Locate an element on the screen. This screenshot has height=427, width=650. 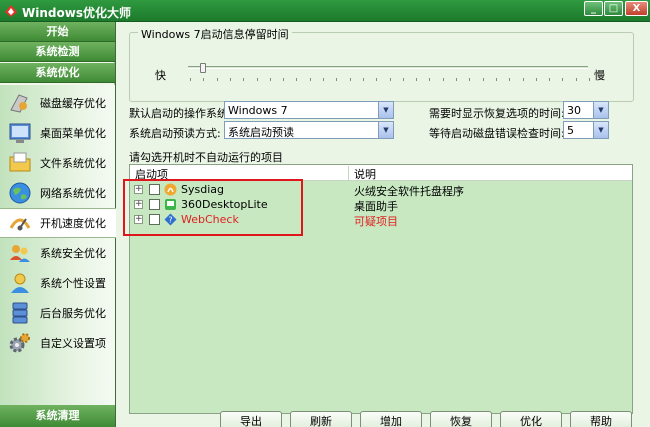
sidebar-item-file-system: 文件系统优化 is located at coordinates (57, 163).